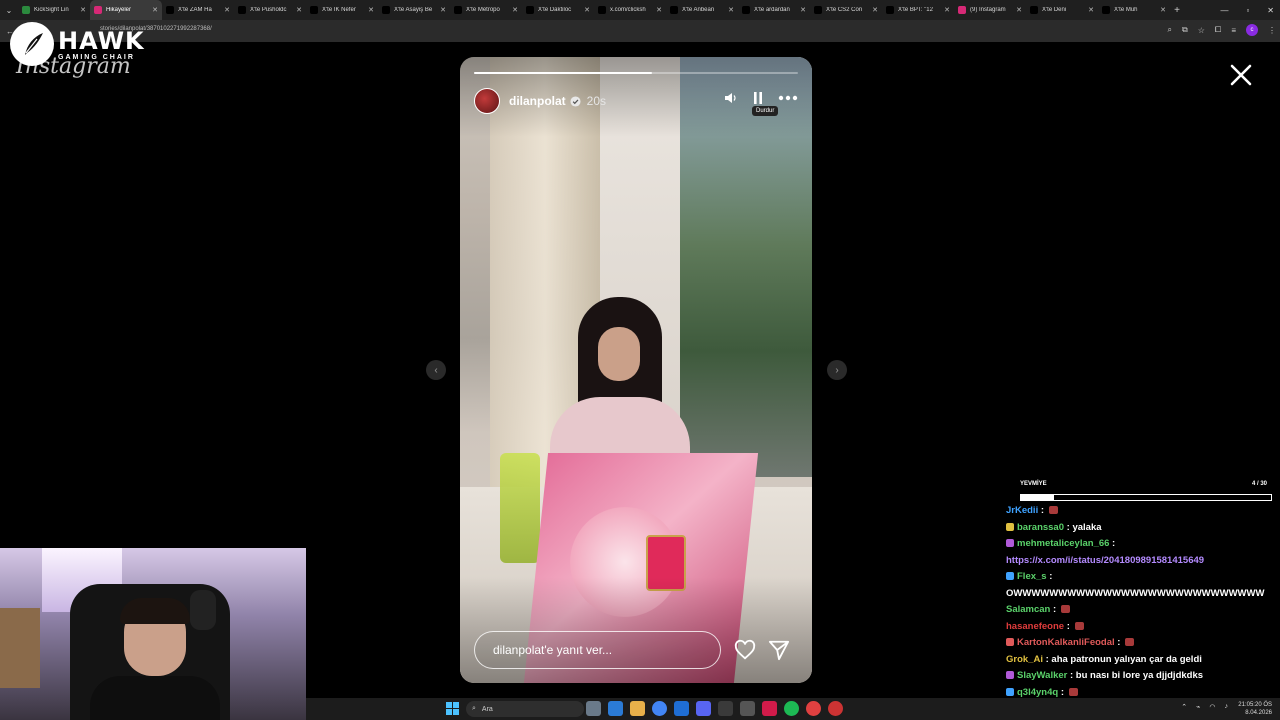  Describe the element at coordinates (1170, 30) in the screenshot. I see `zoom-icon: ⌕` at that location.